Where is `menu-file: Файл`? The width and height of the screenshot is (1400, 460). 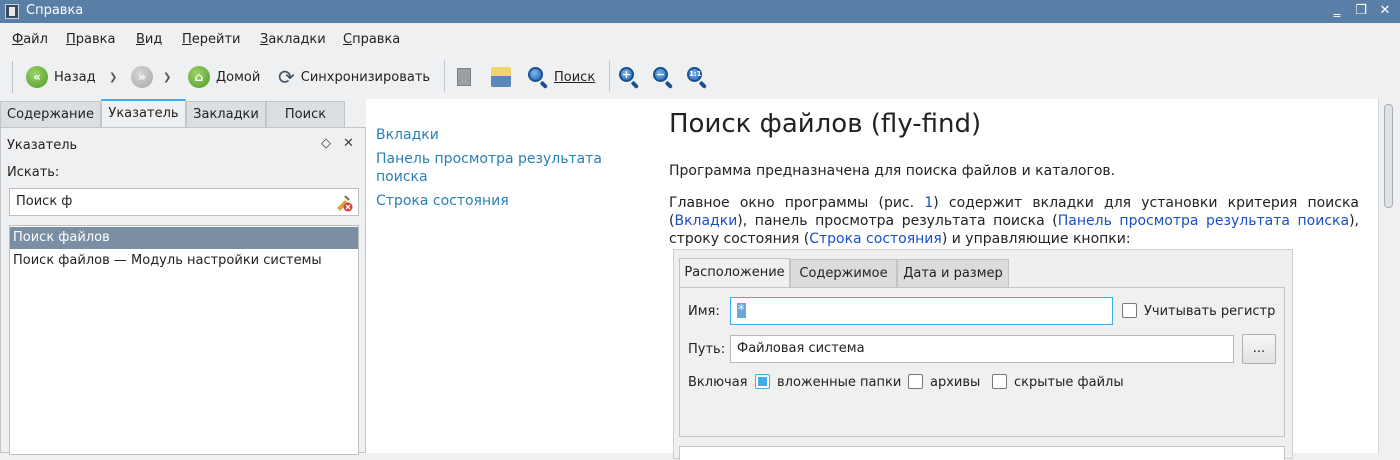
menu-file: Файл is located at coordinates (30, 39).